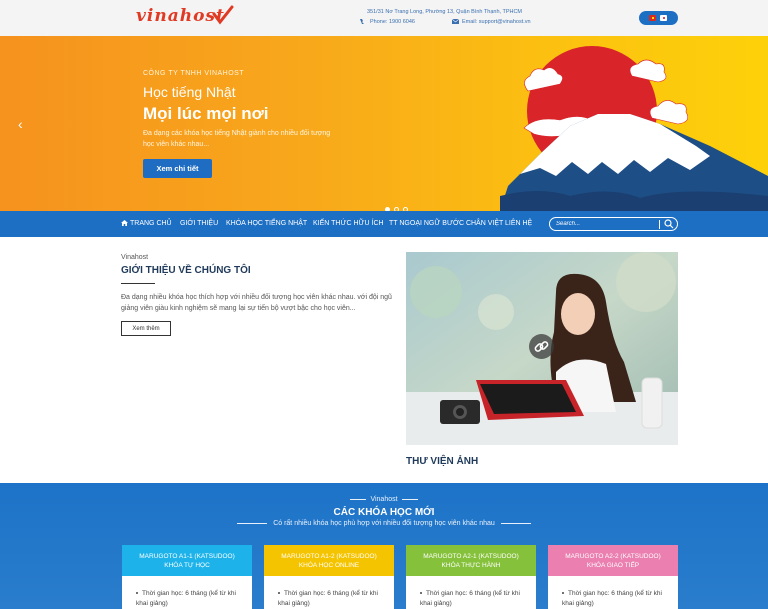 The image size is (768, 609). I want to click on envelope-icon, so click(455, 22).